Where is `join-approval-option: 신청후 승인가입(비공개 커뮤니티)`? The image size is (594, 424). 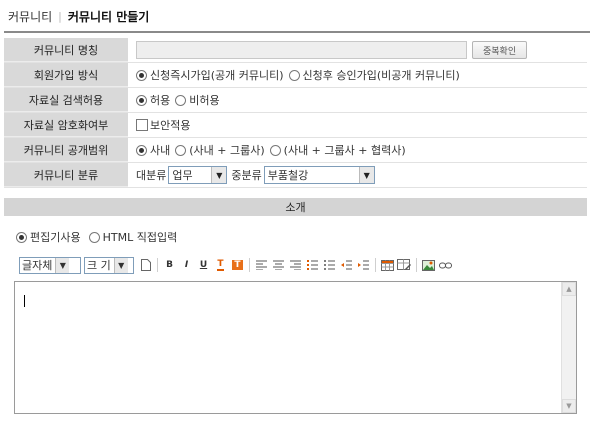 join-approval-option: 신청후 승인가입(비공개 커뮤니티) is located at coordinates (374, 75).